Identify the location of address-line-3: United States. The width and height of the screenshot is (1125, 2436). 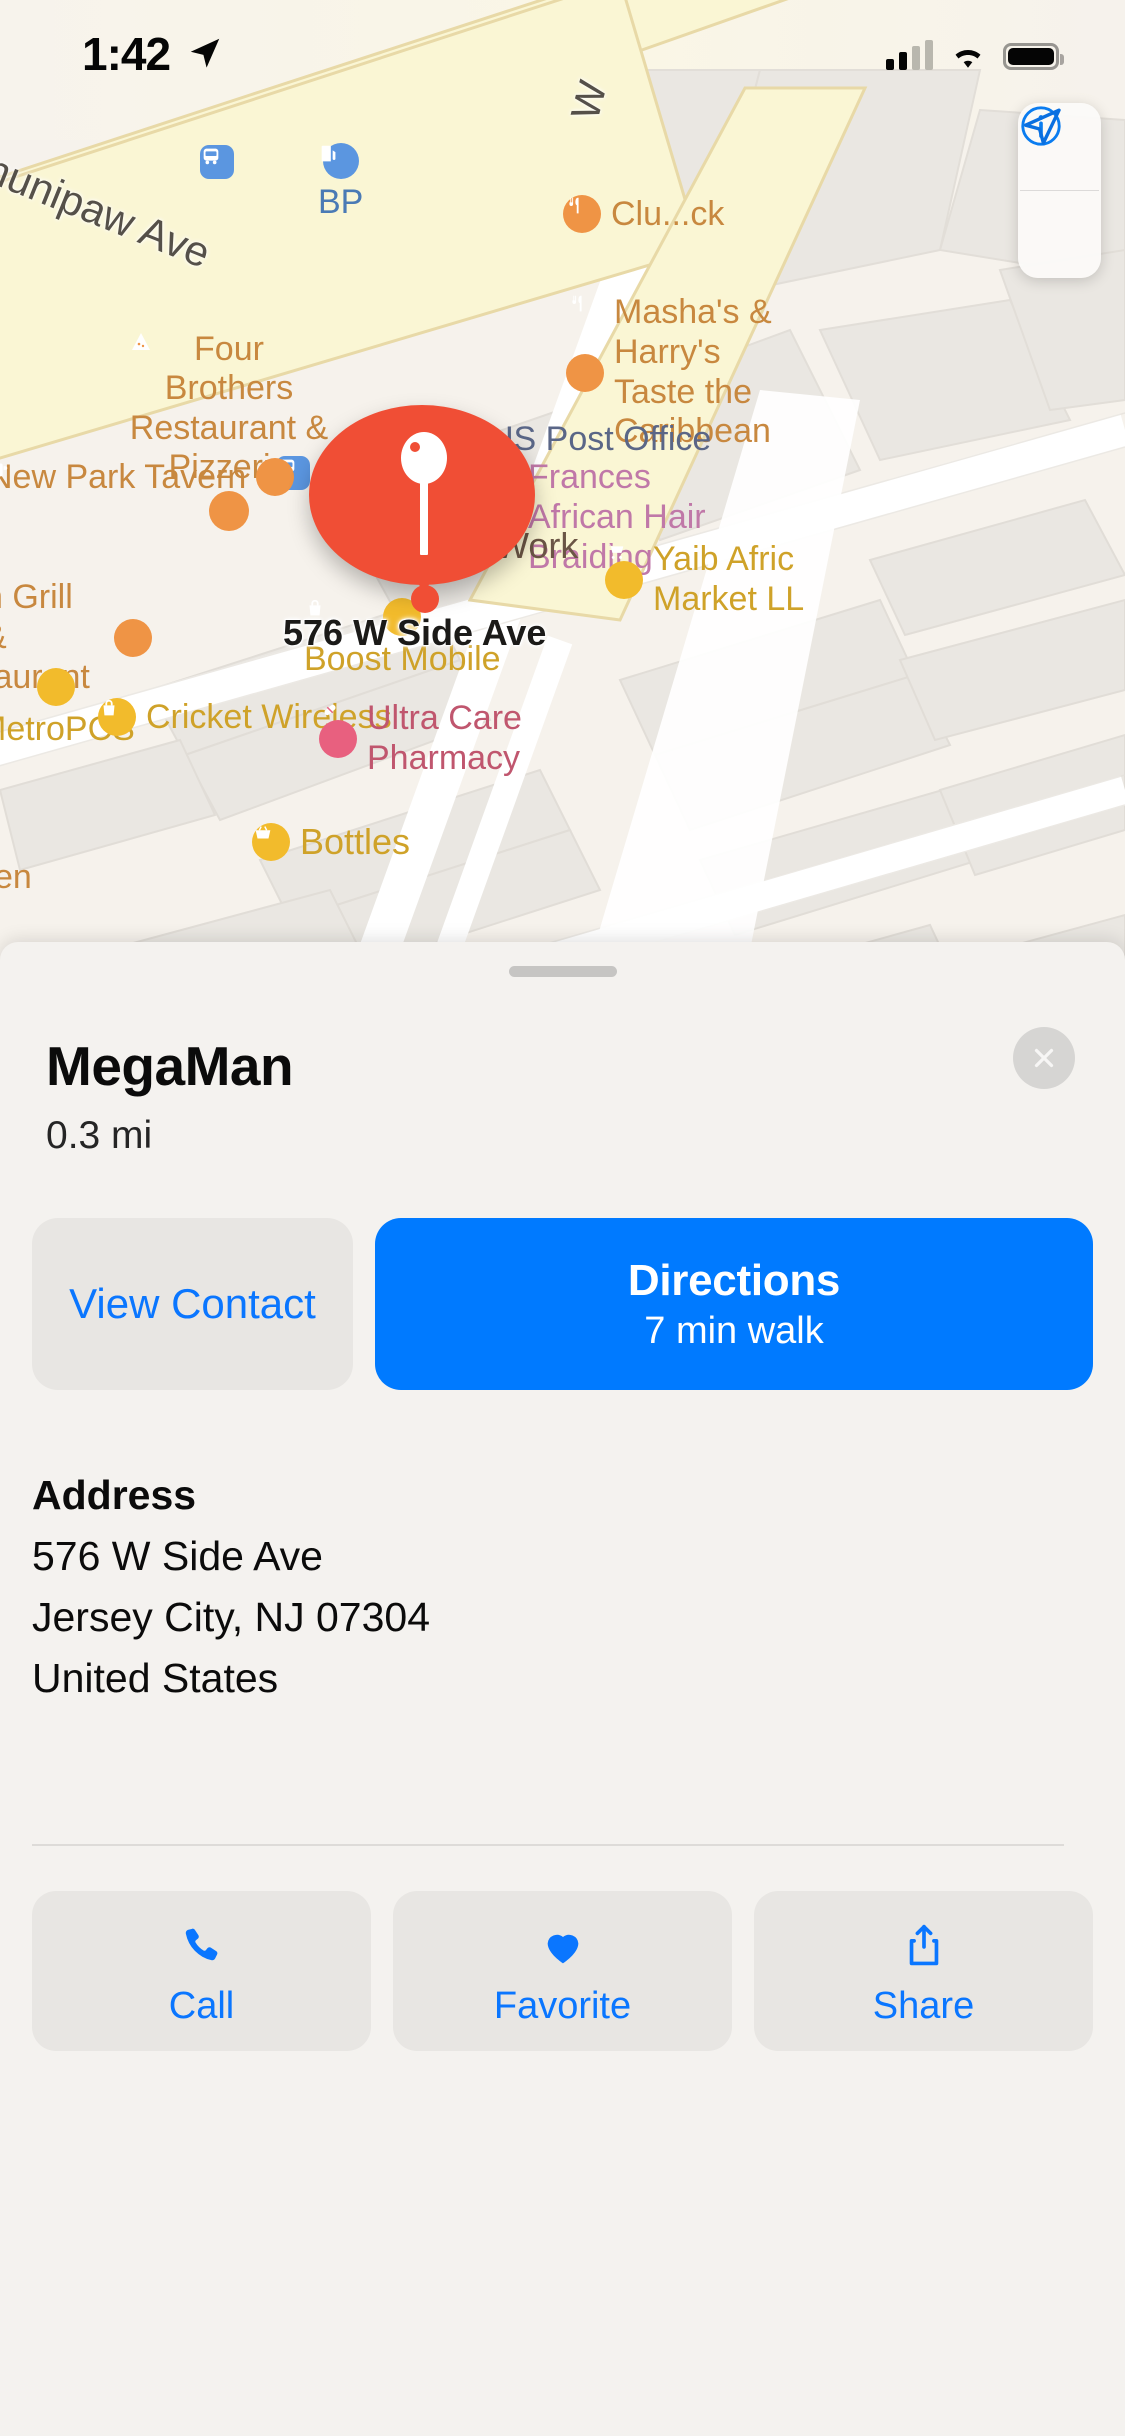
(155, 1678).